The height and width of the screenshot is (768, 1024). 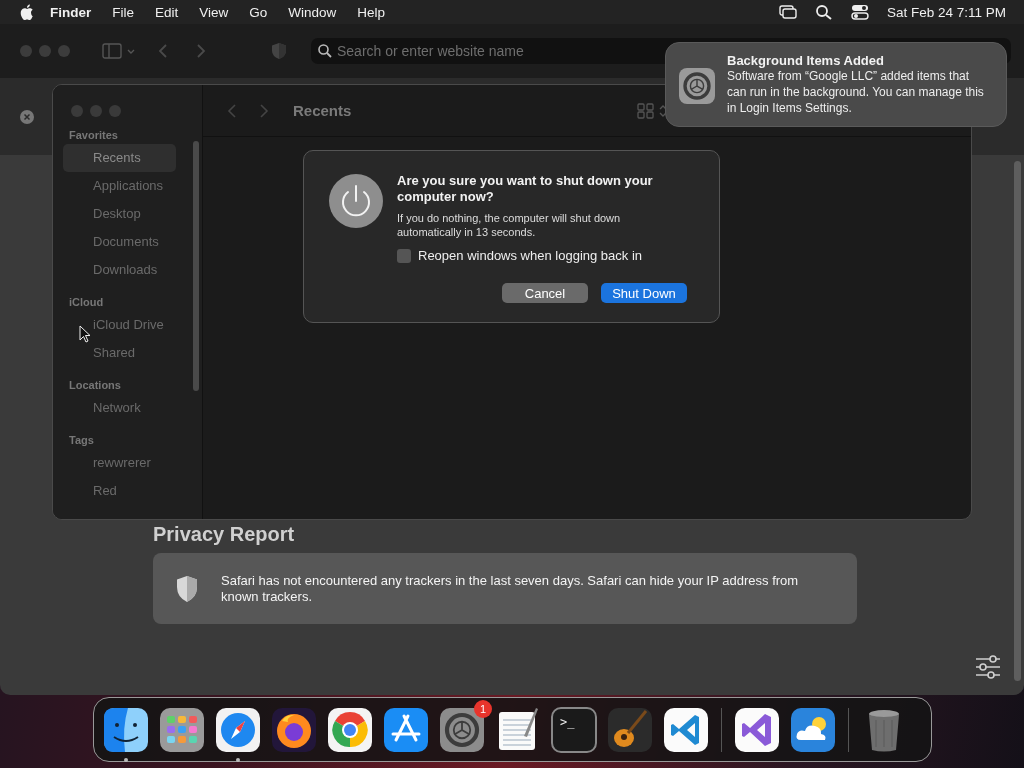 I want to click on notification-body: Software from “Google LLC” added items that can run in the background. You can manage this in Login Items Settings., so click(x=856, y=92).